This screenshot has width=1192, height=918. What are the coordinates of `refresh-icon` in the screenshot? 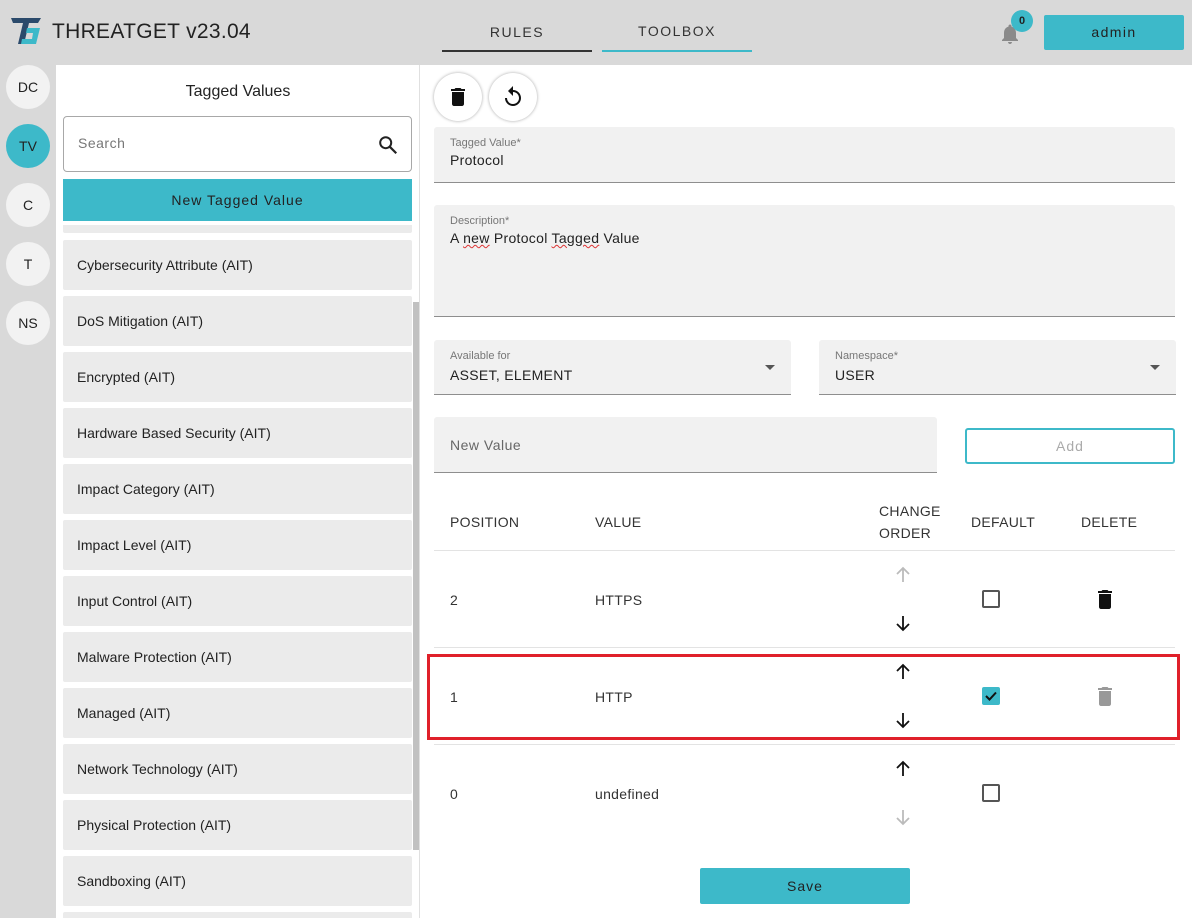 It's located at (513, 96).